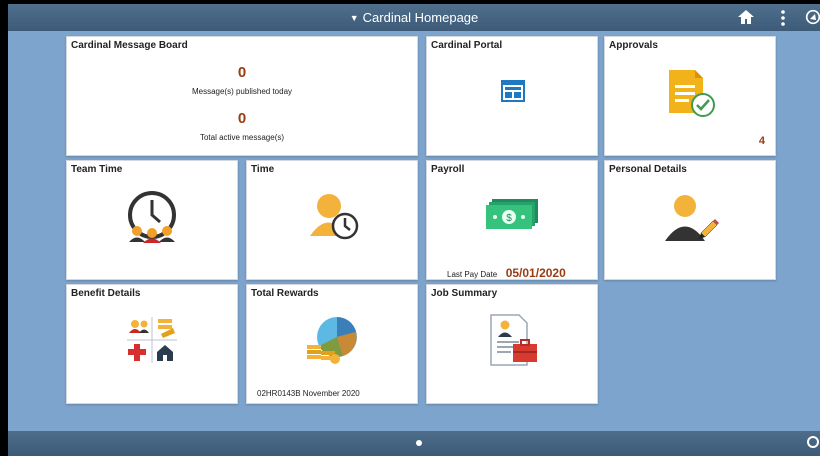 This screenshot has width=820, height=456. Describe the element at coordinates (467, 45) in the screenshot. I see `tile-title: Cardinal Portal` at that location.